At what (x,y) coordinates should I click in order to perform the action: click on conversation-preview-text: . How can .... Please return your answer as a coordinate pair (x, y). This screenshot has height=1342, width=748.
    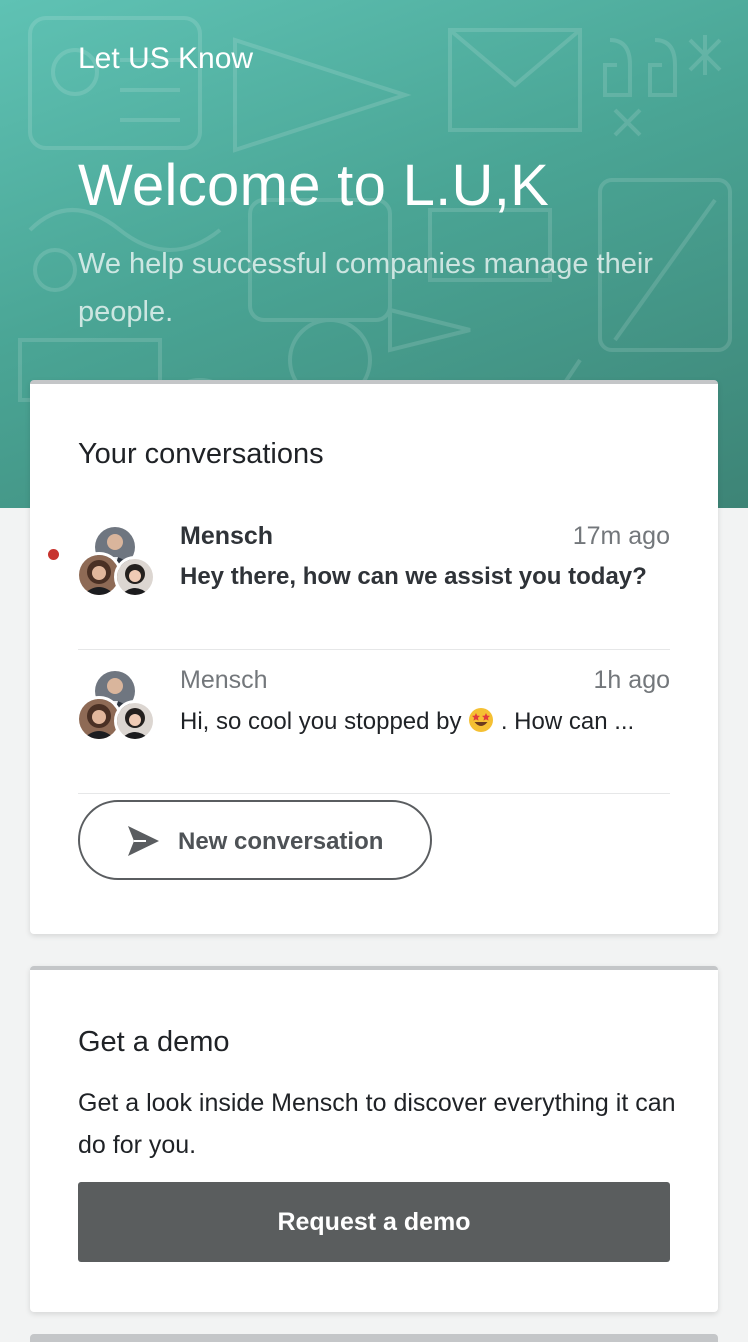
    Looking at the image, I should click on (567, 721).